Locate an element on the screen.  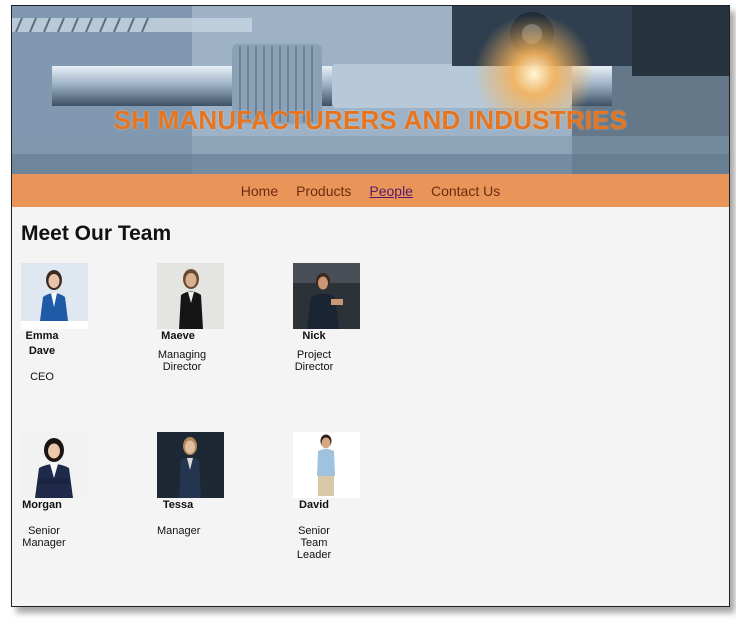
page-heading: Meet Our Team is located at coordinates (96, 233).